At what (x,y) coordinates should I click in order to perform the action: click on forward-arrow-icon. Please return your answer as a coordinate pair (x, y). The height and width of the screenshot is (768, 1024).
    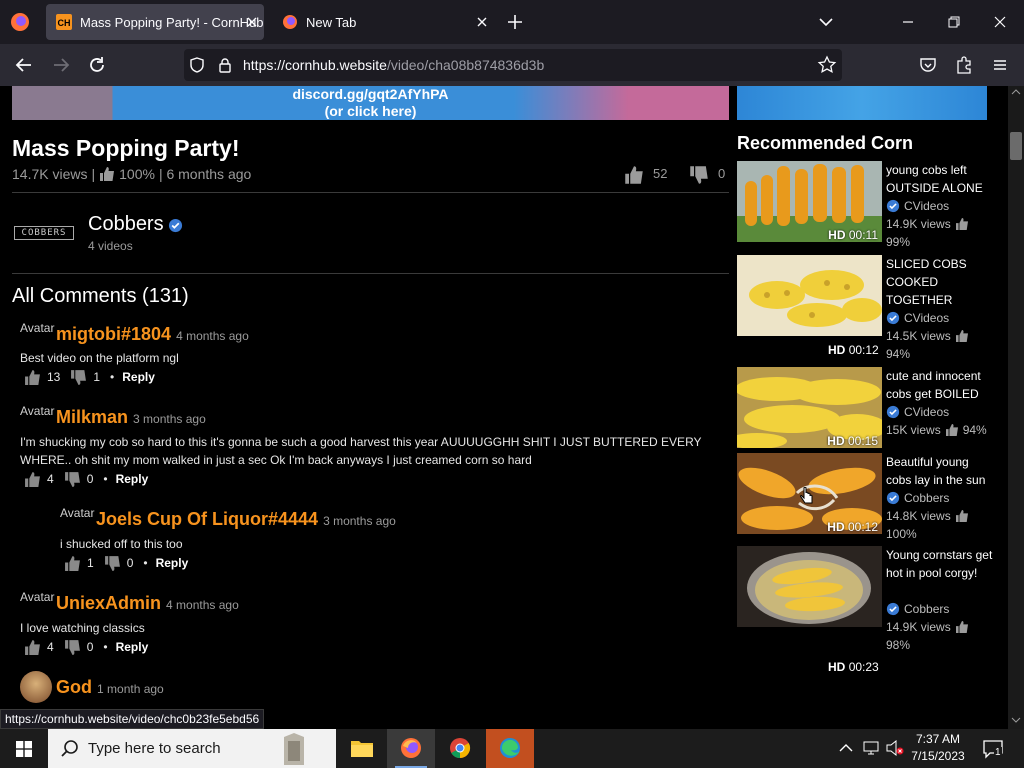
    Looking at the image, I should click on (61, 65).